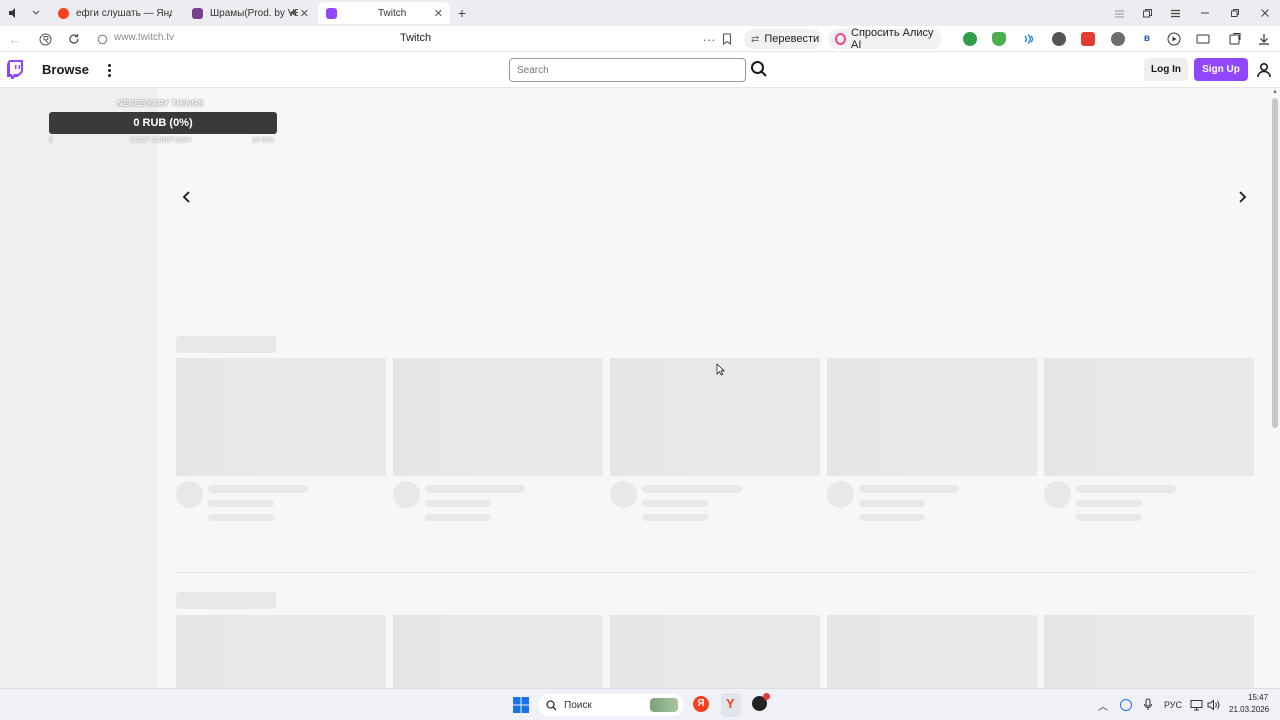  What do you see at coordinates (1119, 13) in the screenshot?
I see `collections-icon` at bounding box center [1119, 13].